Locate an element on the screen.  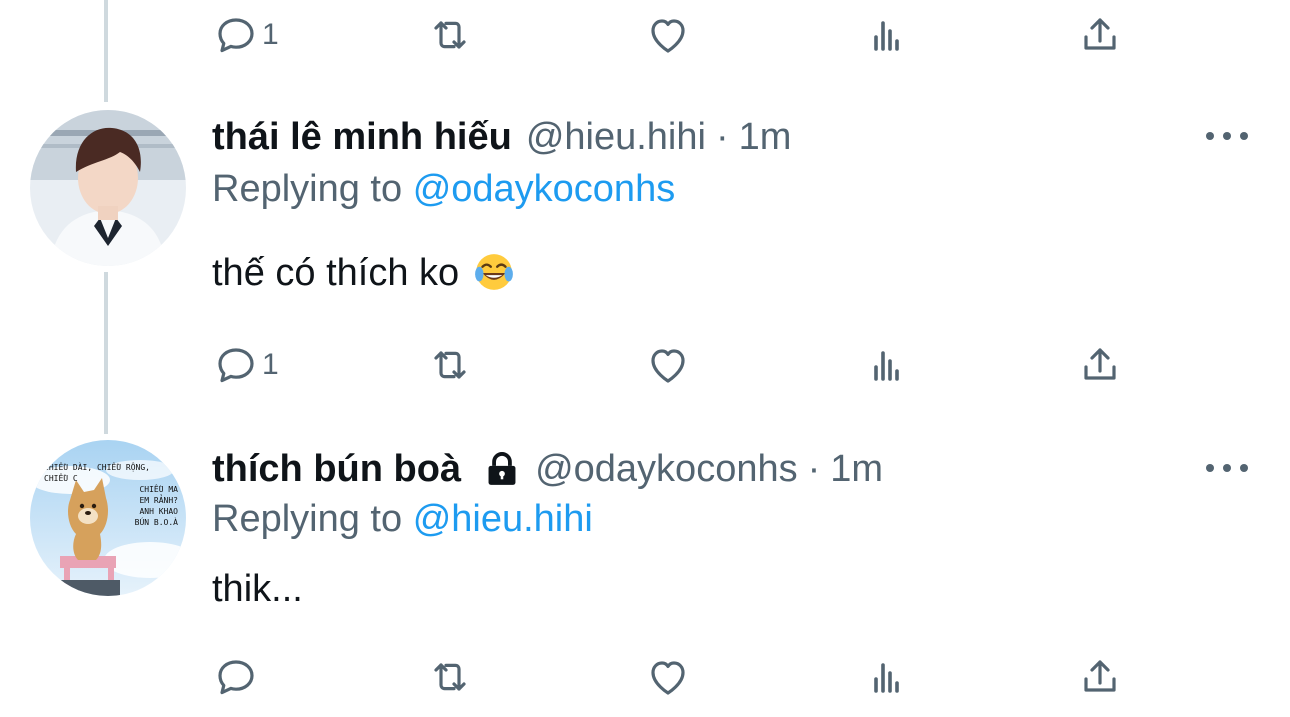
replying-to-line: Replying to @odaykoconhs is located at coordinates (443, 189).